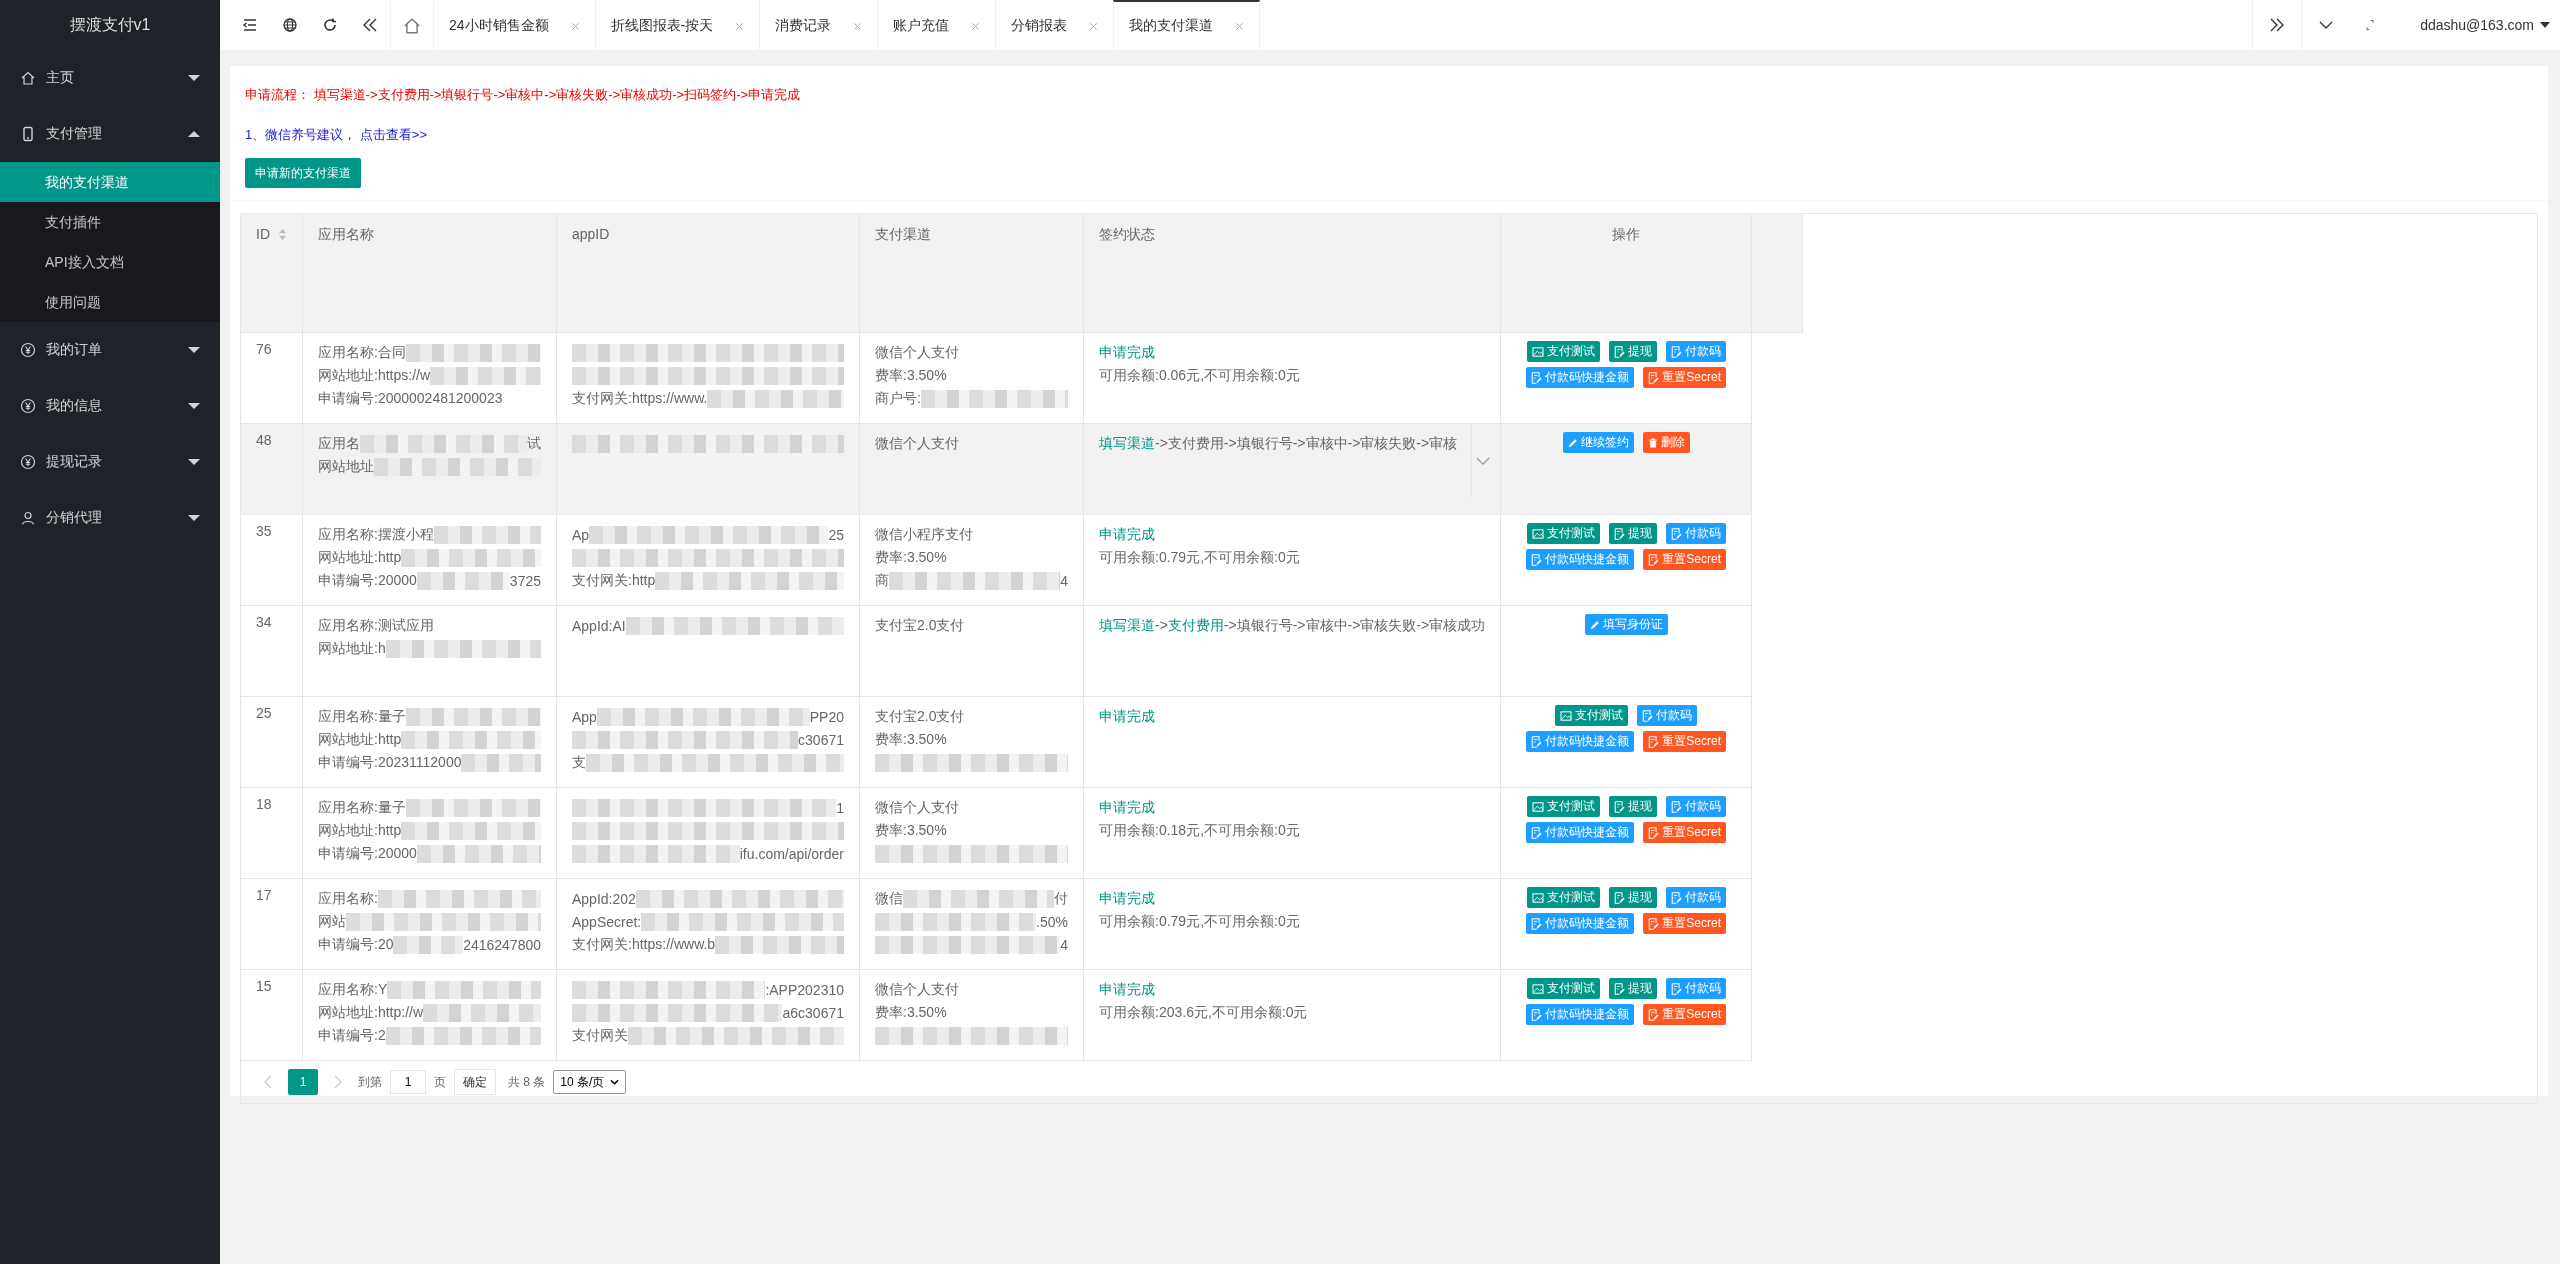  What do you see at coordinates (677, 25) in the screenshot?
I see `page-tab: 折线图报表-按天` at bounding box center [677, 25].